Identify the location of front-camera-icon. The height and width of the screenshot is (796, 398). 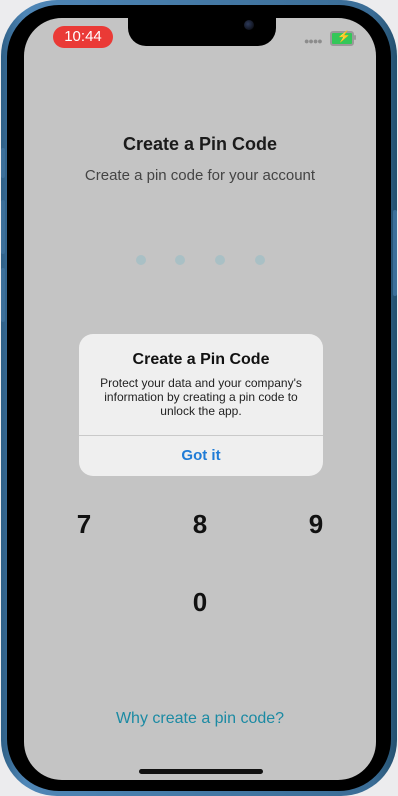
(249, 25).